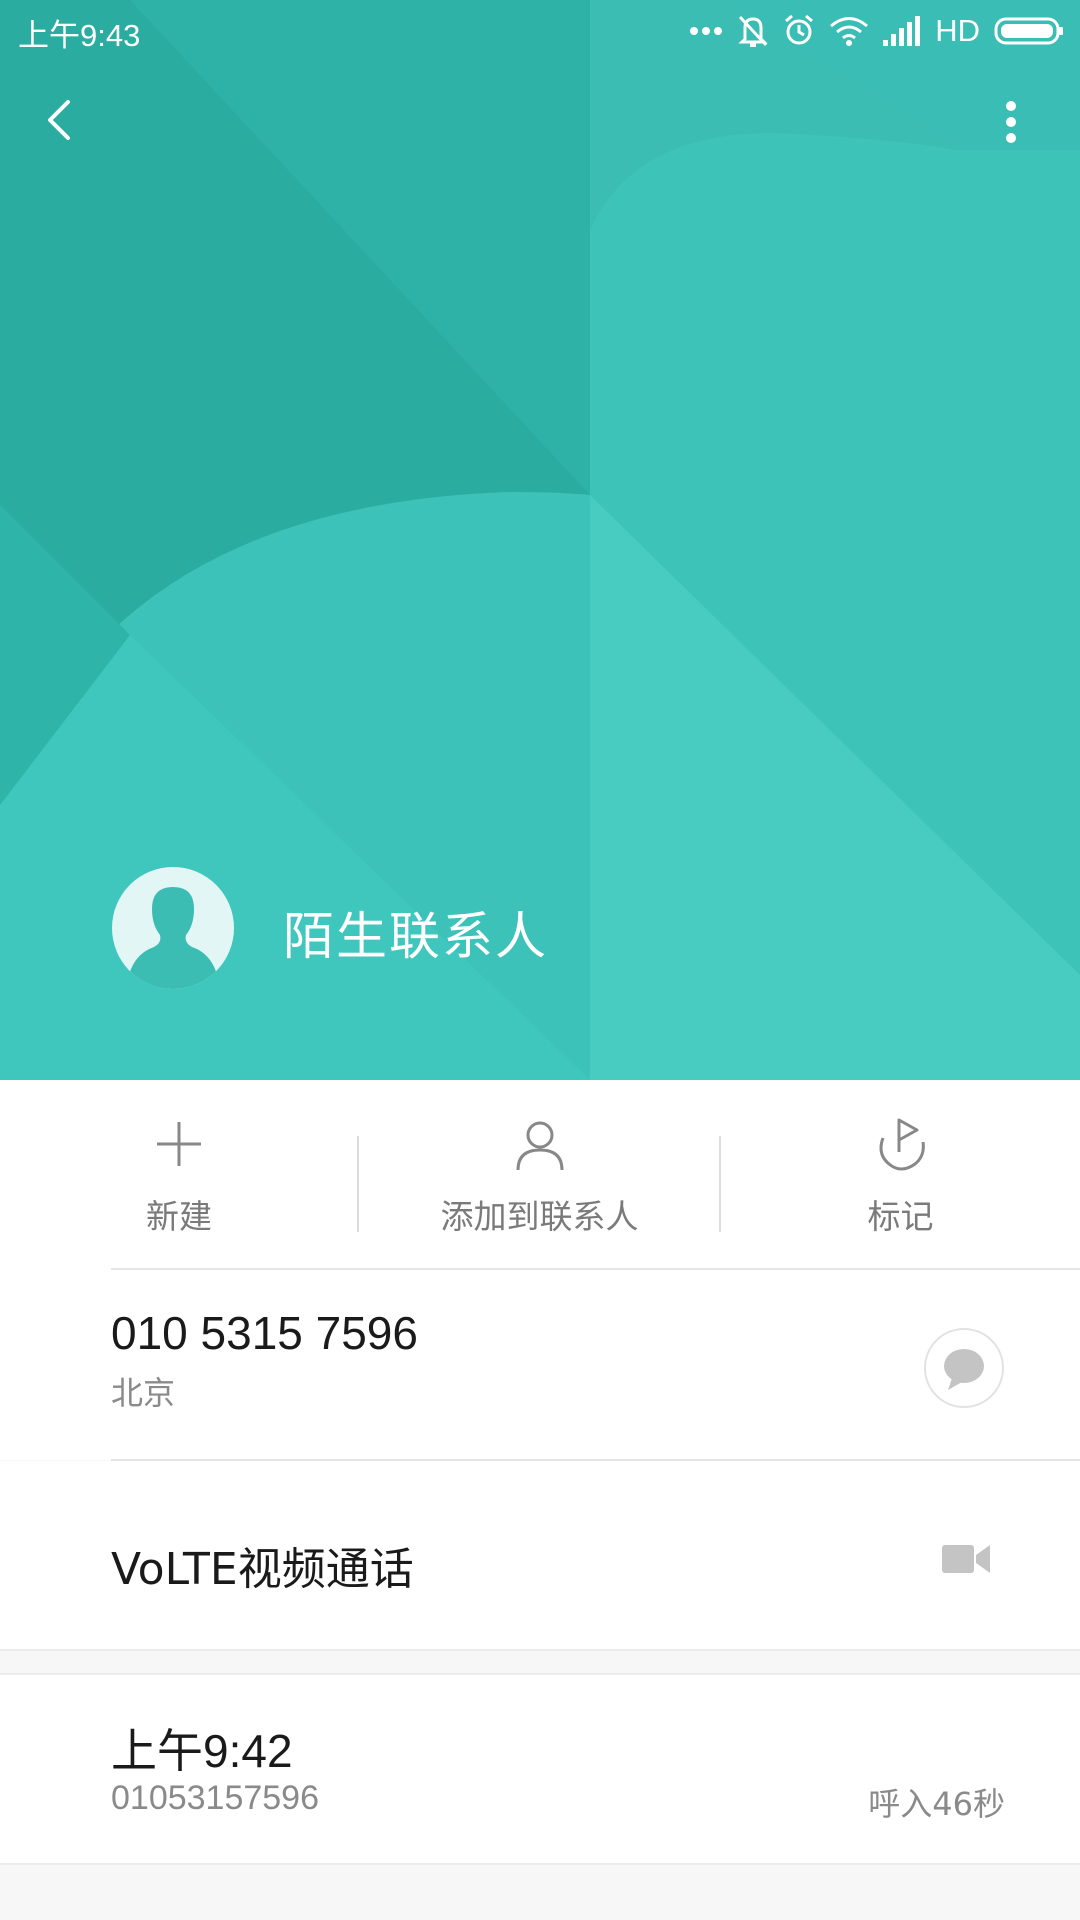 The width and height of the screenshot is (1080, 1920). I want to click on message-bubble-icon, so click(964, 1369).